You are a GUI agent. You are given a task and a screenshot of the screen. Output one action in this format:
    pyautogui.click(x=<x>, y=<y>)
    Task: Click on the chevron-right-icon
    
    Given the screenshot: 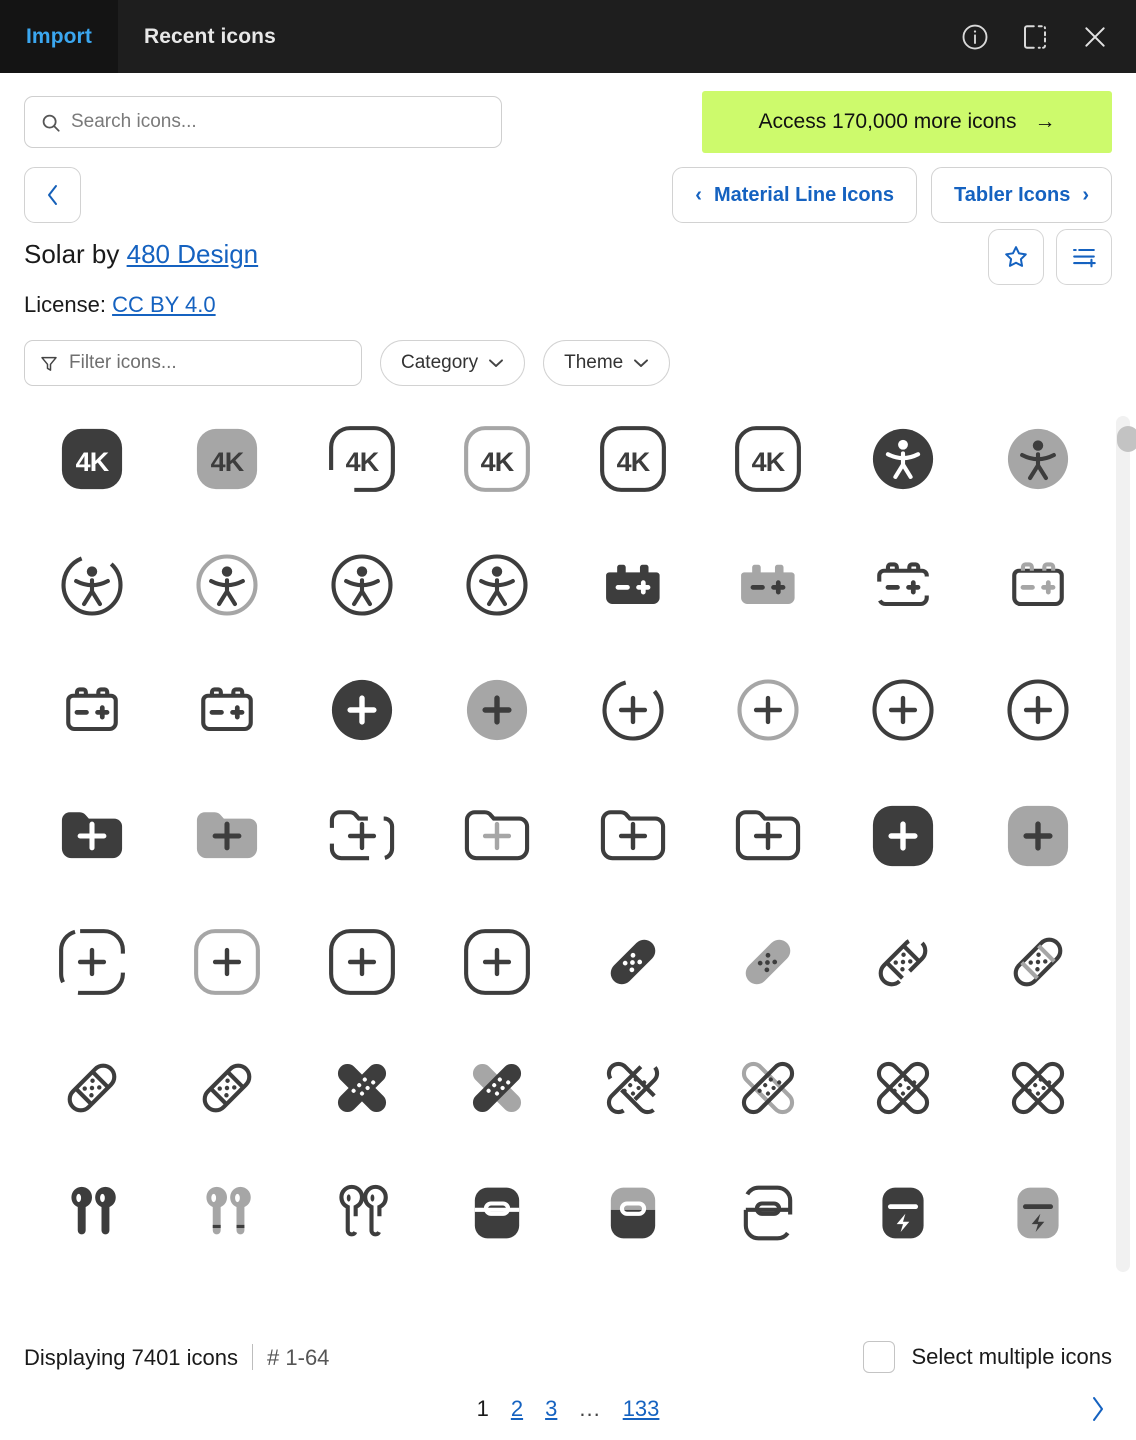 What is the action you would take?
    pyautogui.click(x=1098, y=1409)
    